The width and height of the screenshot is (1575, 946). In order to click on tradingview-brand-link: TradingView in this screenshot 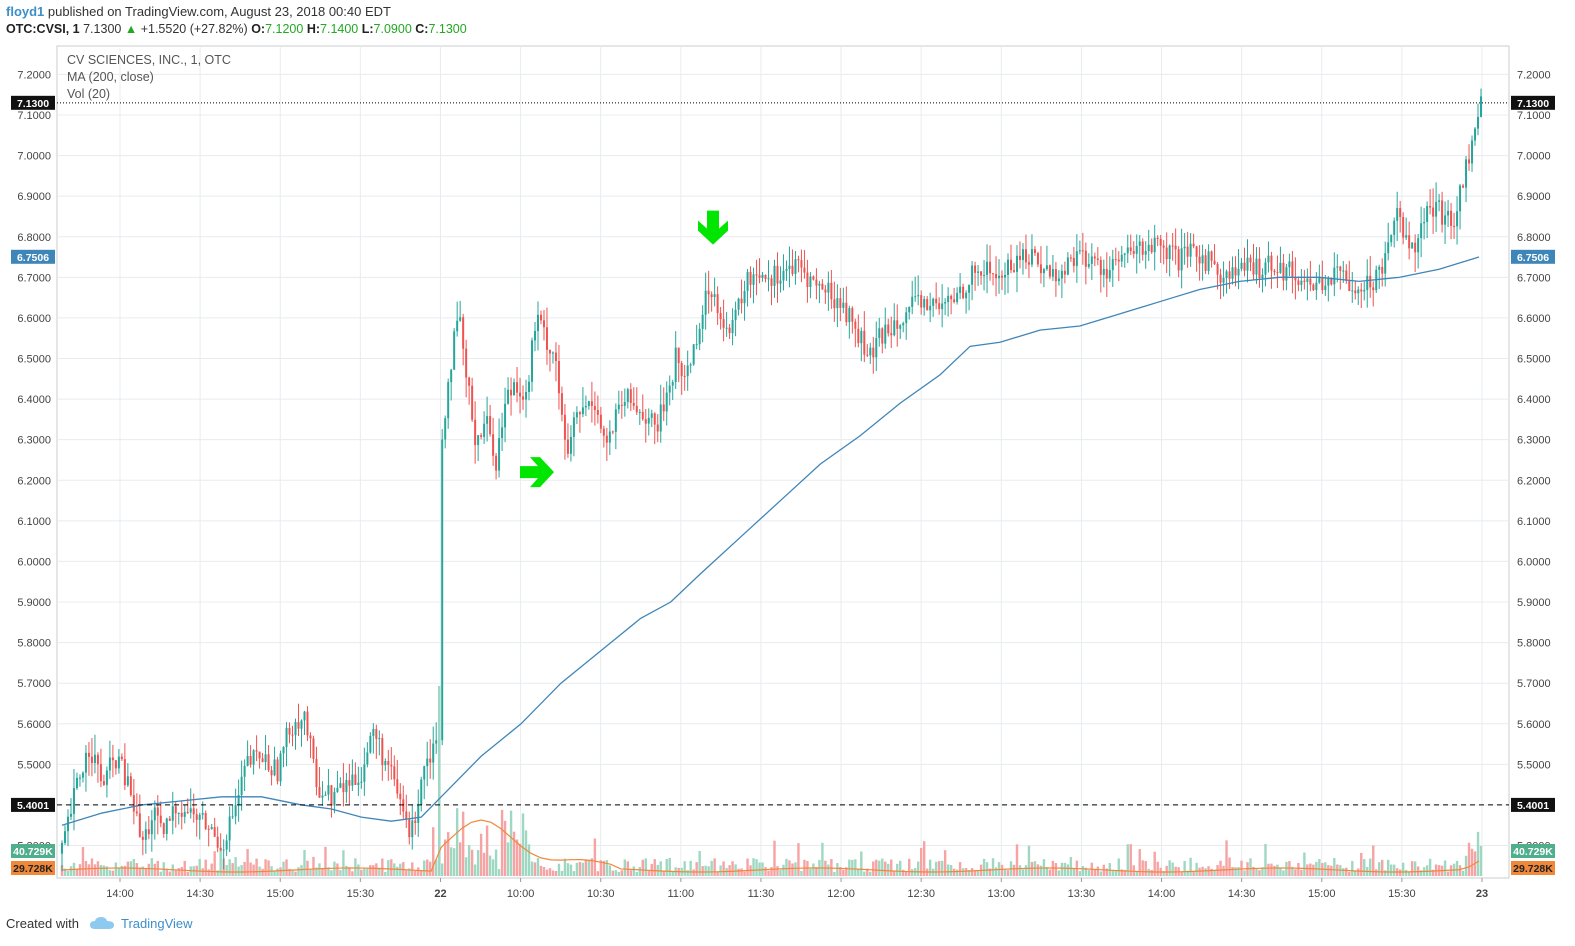, I will do `click(157, 923)`.